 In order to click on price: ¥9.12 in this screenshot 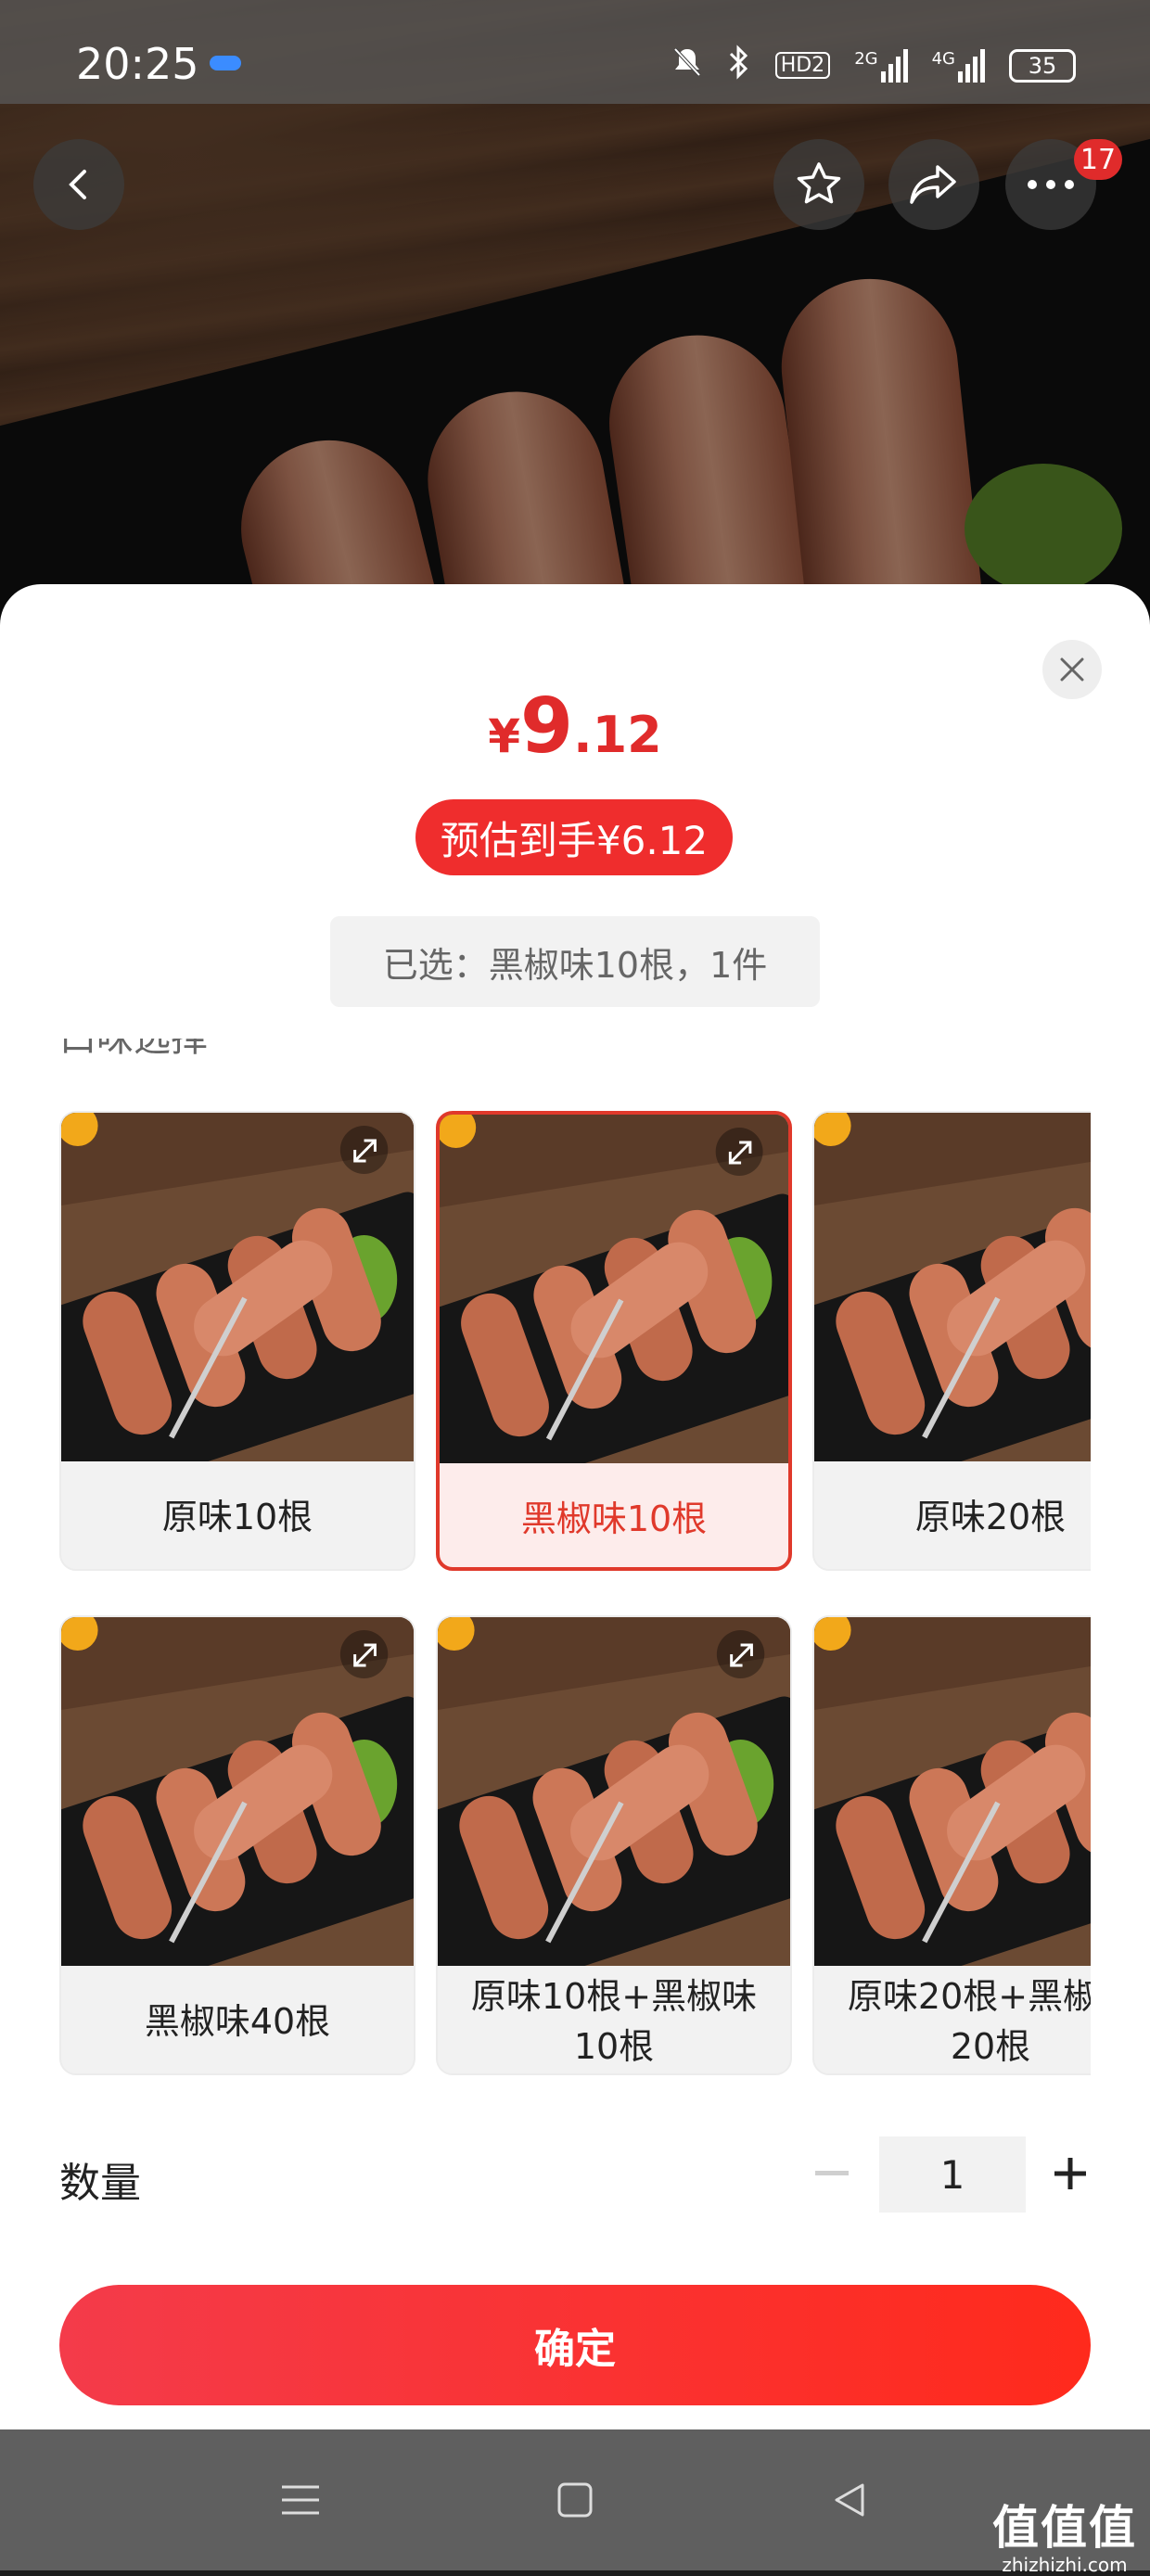, I will do `click(575, 726)`.